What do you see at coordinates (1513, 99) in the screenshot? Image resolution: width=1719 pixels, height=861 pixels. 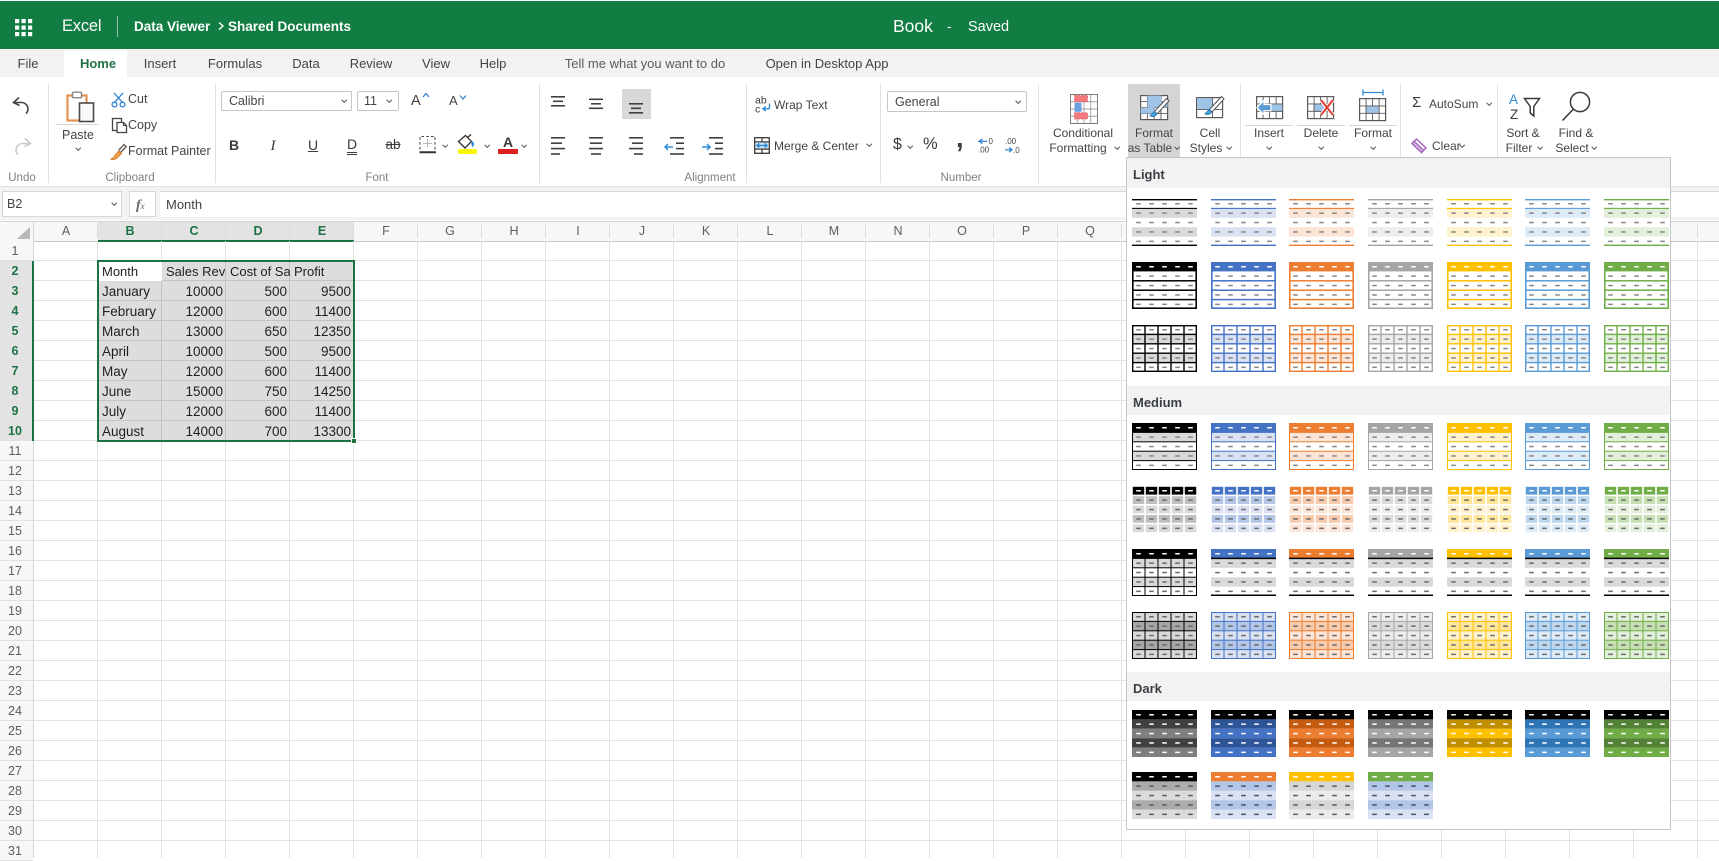 I see `svg-text: A` at bounding box center [1513, 99].